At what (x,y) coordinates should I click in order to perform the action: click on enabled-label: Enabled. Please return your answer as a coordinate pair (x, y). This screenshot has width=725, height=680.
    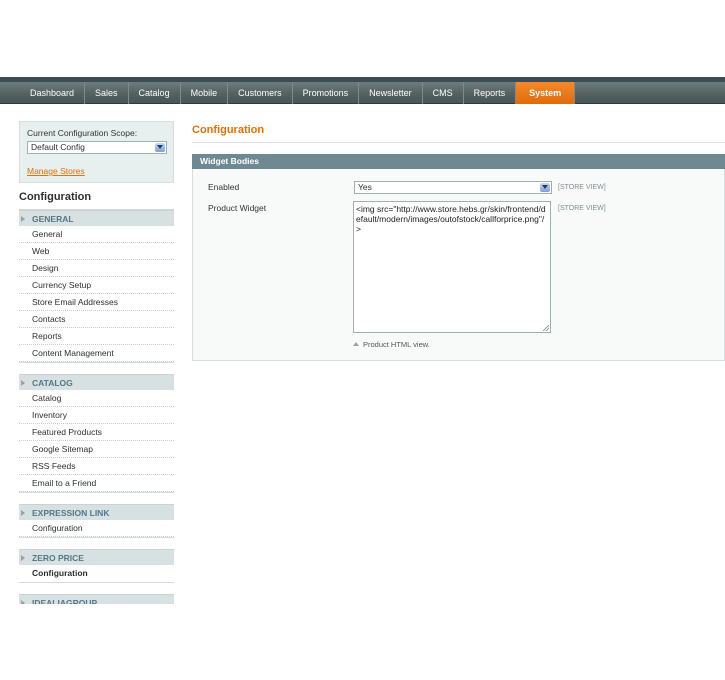
    Looking at the image, I should click on (224, 187).